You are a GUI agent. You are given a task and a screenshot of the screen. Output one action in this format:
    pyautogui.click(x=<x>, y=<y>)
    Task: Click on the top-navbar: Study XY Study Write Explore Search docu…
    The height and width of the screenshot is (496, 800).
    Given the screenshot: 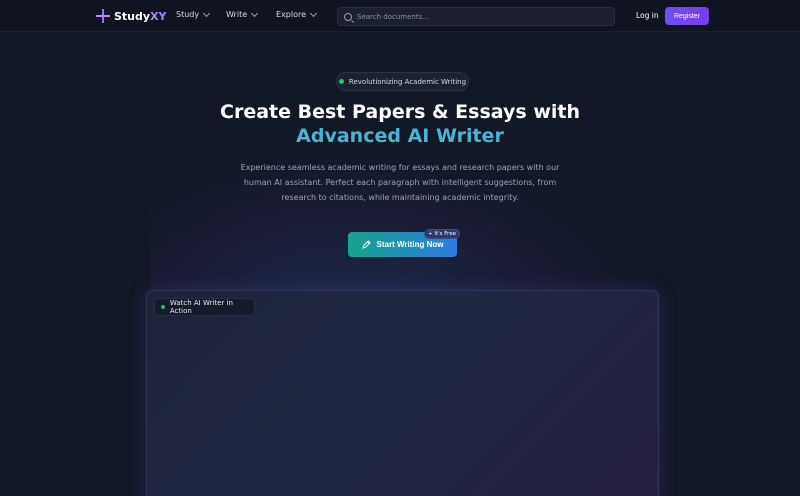 What is the action you would take?
    pyautogui.click(x=400, y=16)
    